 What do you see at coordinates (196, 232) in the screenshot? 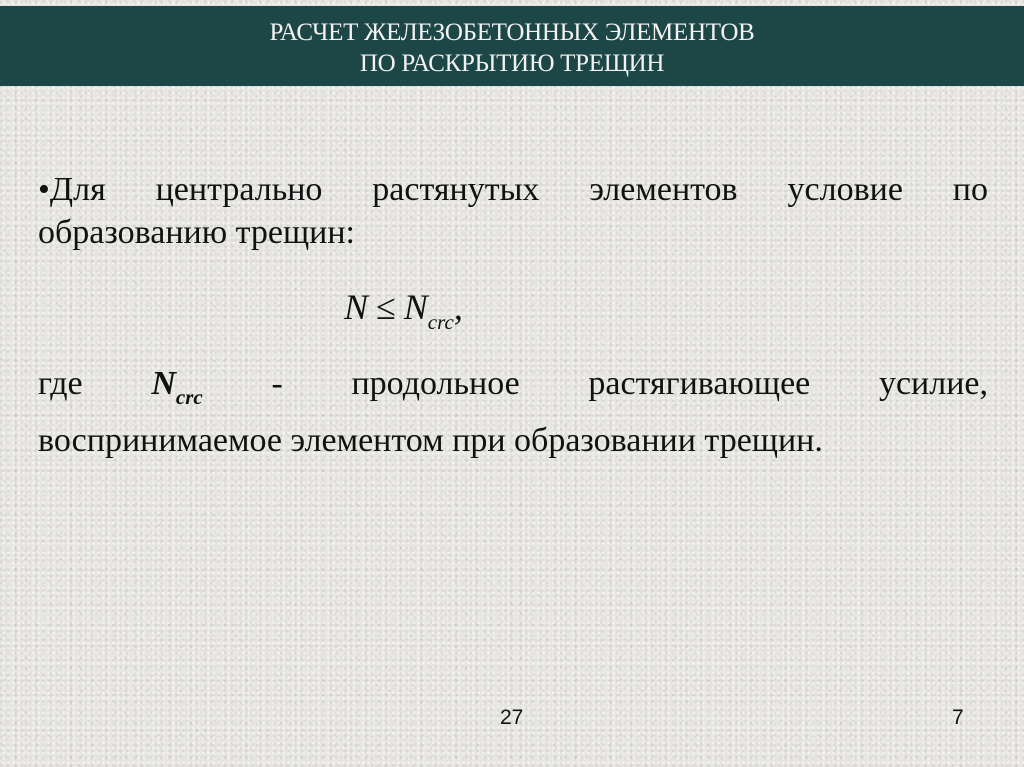
I see `bullet-text-line2: образованию трещин:` at bounding box center [196, 232].